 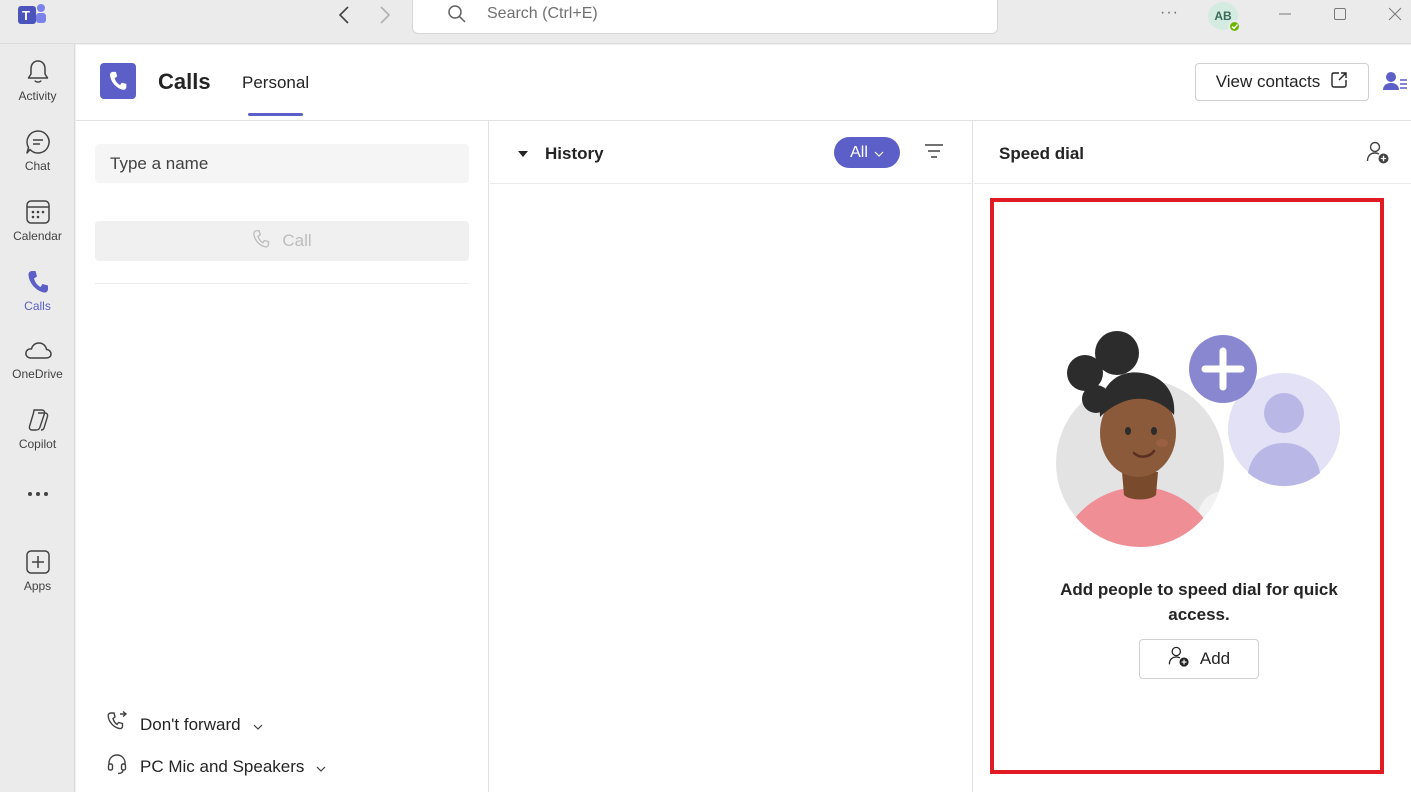 What do you see at coordinates (727, 14) in the screenshot?
I see `search-input` at bounding box center [727, 14].